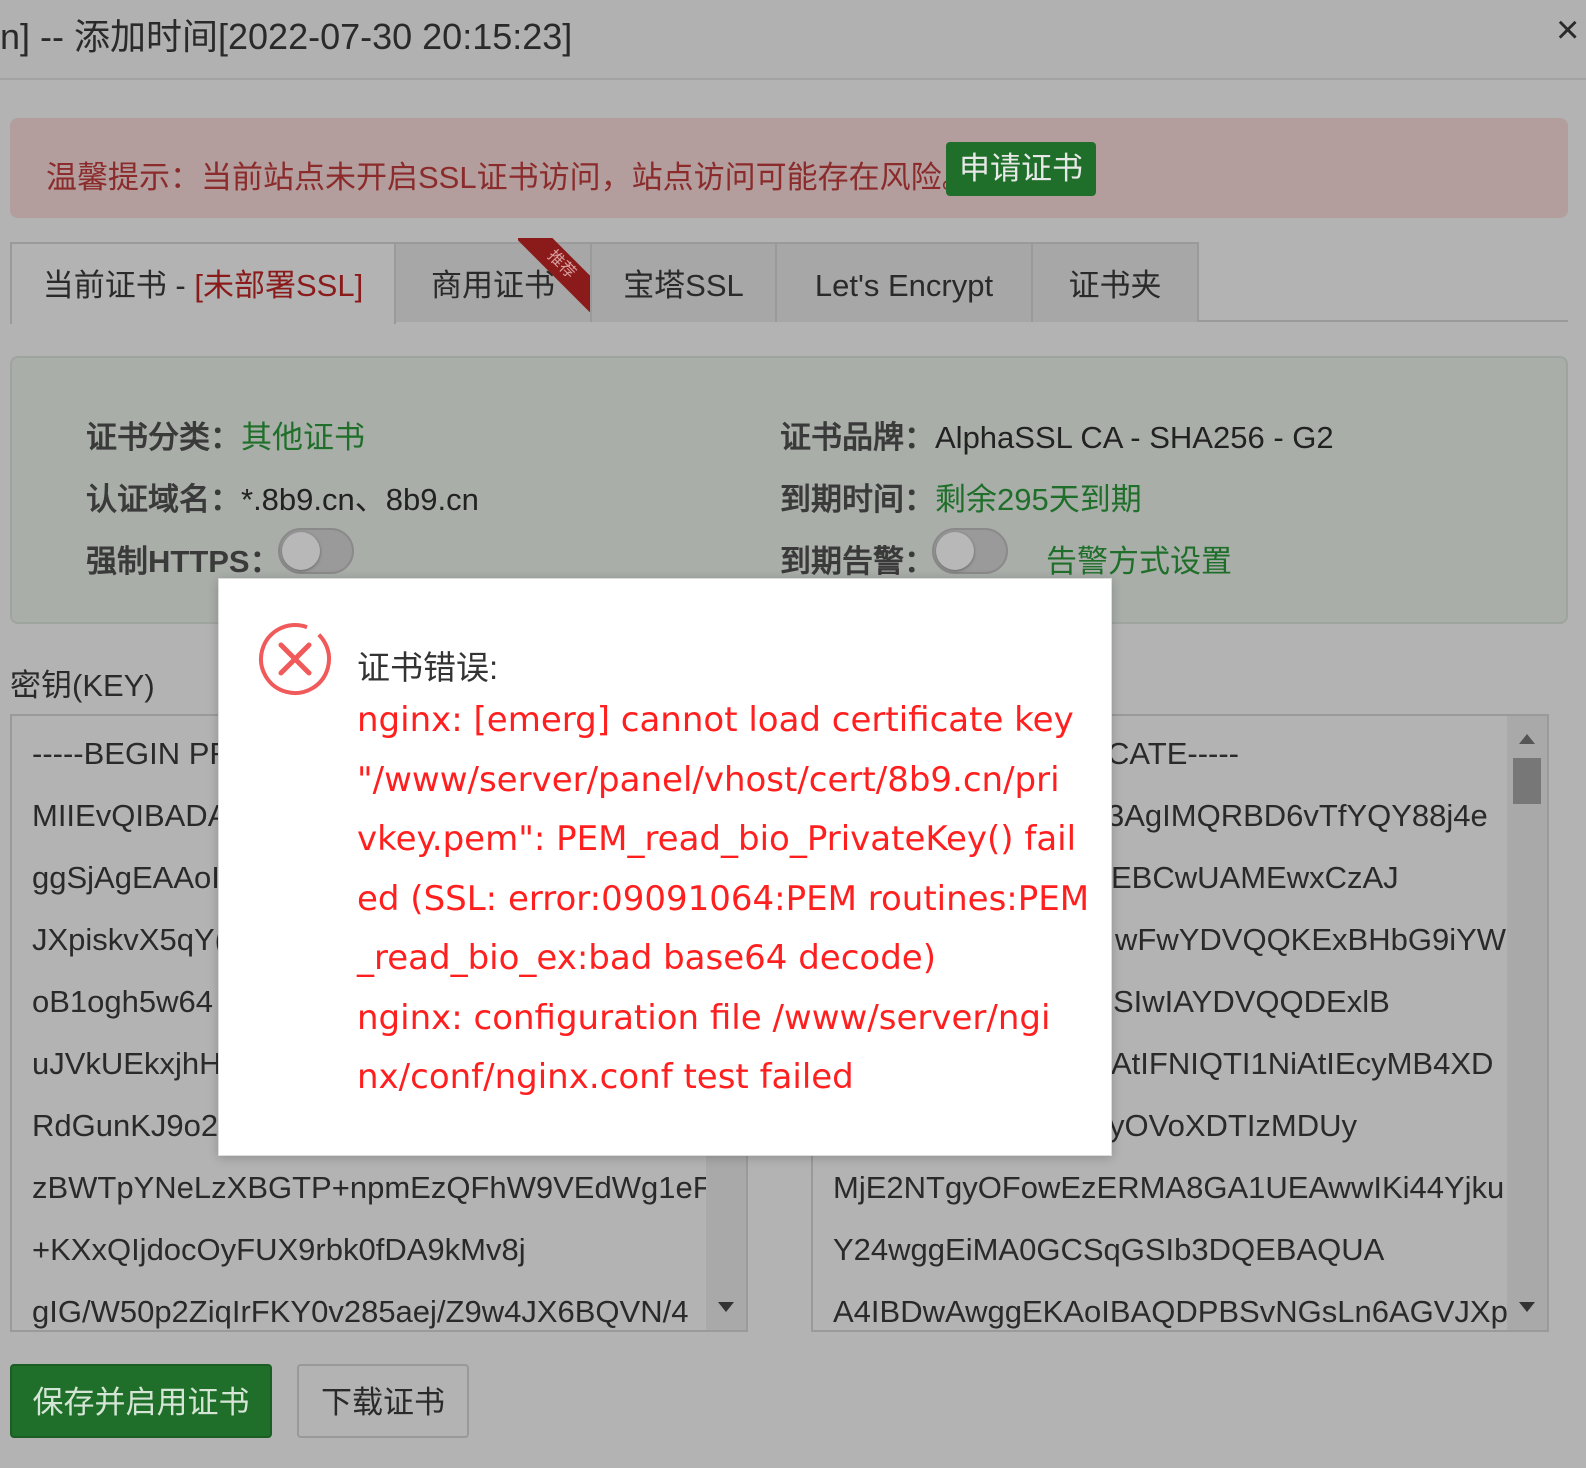 The image size is (1586, 1468). Describe the element at coordinates (286, 36) in the screenshot. I see `window-title: n] -- 添加时间[2022-07-30 20:15:23]` at that location.